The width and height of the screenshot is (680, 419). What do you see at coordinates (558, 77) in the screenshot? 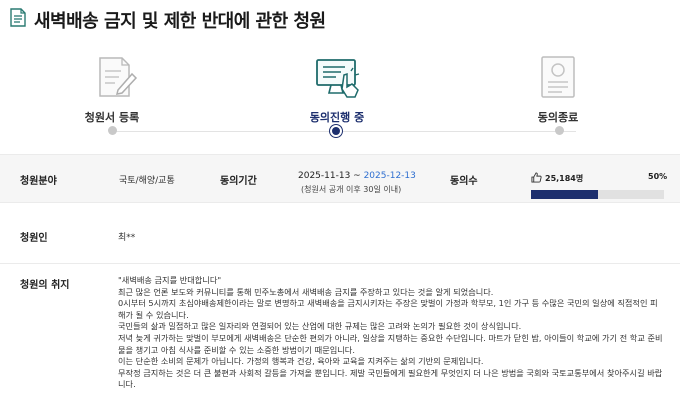
I see `certificate-icon` at bounding box center [558, 77].